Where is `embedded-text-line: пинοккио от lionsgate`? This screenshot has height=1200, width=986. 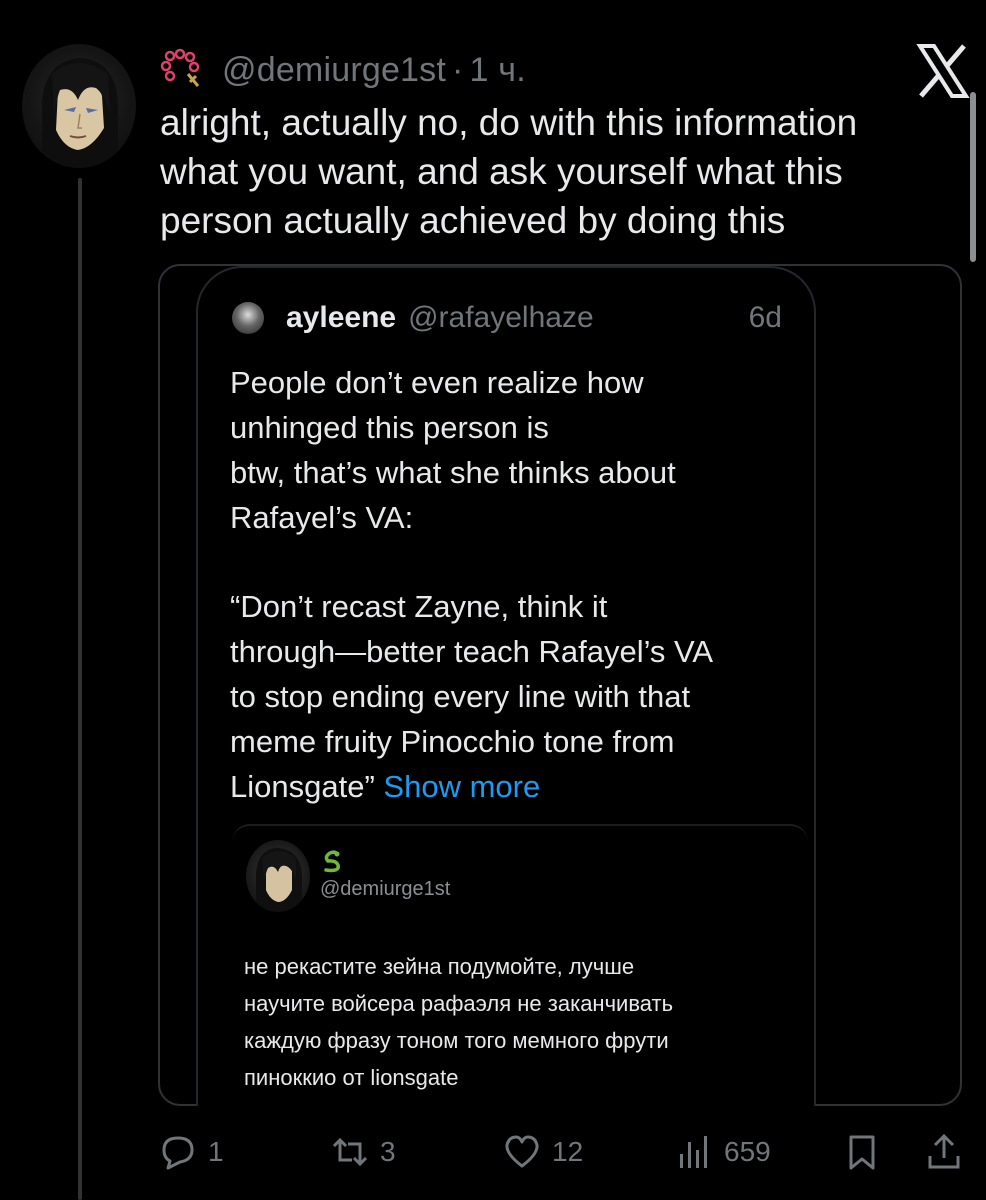 embedded-text-line: пинοккио от lionsgate is located at coordinates (351, 1077).